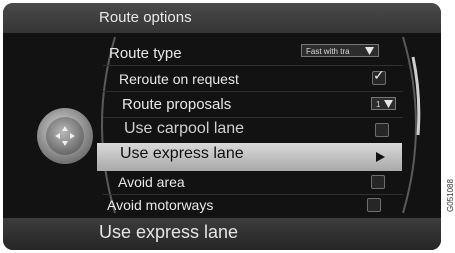 The height and width of the screenshot is (253, 455). Describe the element at coordinates (450, 195) in the screenshot. I see `figure-id-label: G051088` at that location.